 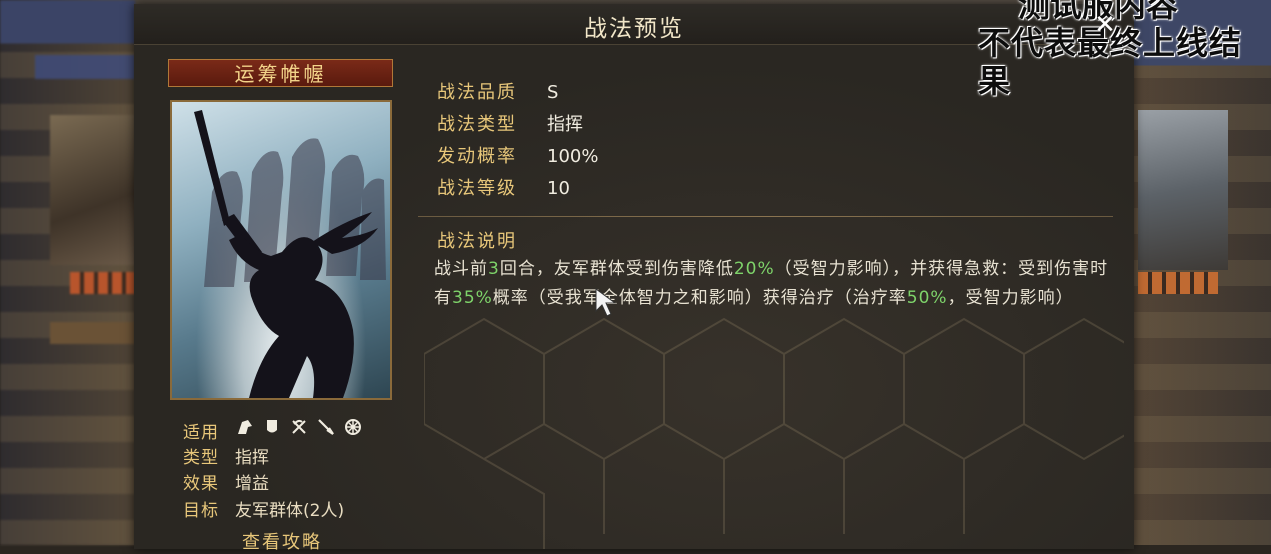 I want to click on quality-row: 战法品质 S, so click(x=497, y=91).